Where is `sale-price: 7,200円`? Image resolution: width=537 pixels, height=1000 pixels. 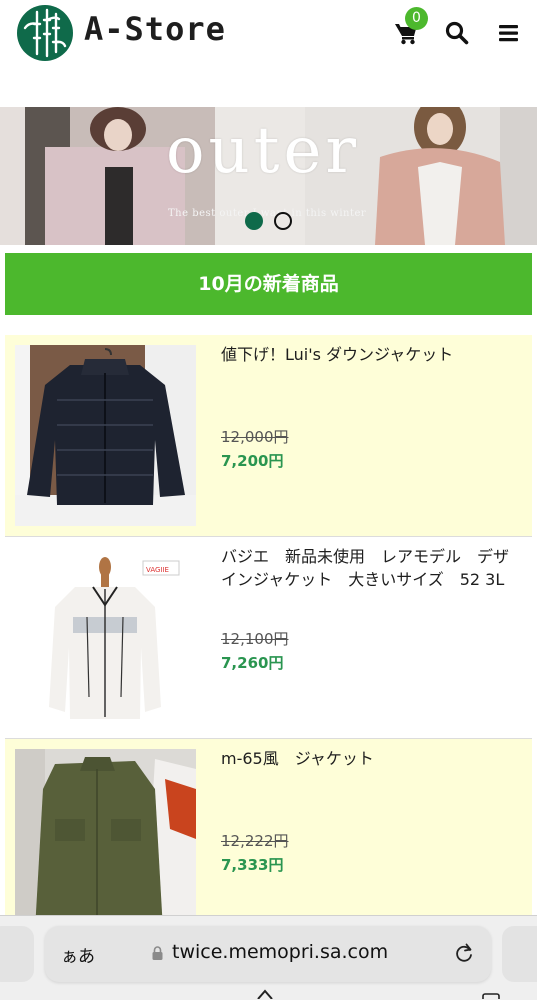
sale-price: 7,200円 is located at coordinates (252, 461).